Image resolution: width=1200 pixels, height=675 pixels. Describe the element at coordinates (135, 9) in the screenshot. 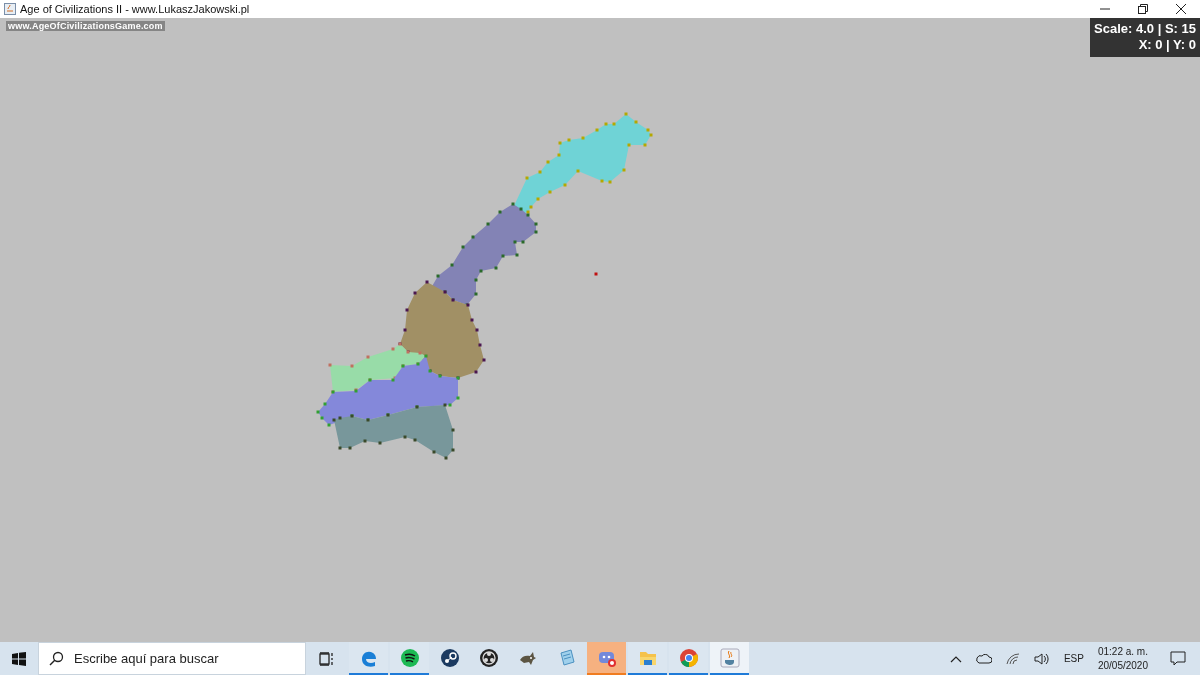

I see `window-title: Age of Civilizations II - www.LukaszJakowski.pl` at that location.